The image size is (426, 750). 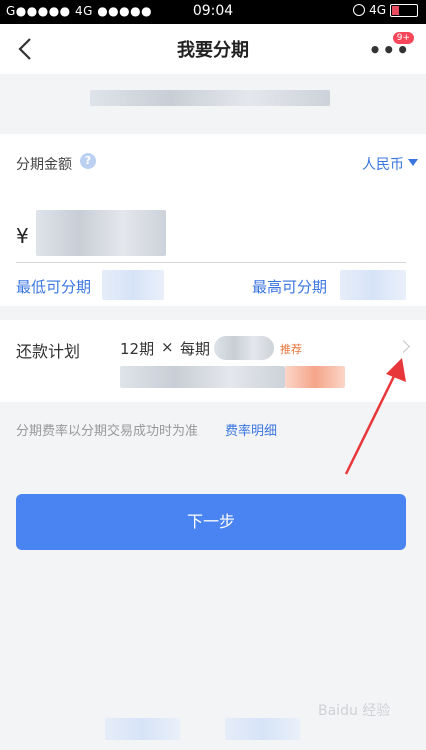 I want to click on blurred-account-info, so click(x=210, y=98).